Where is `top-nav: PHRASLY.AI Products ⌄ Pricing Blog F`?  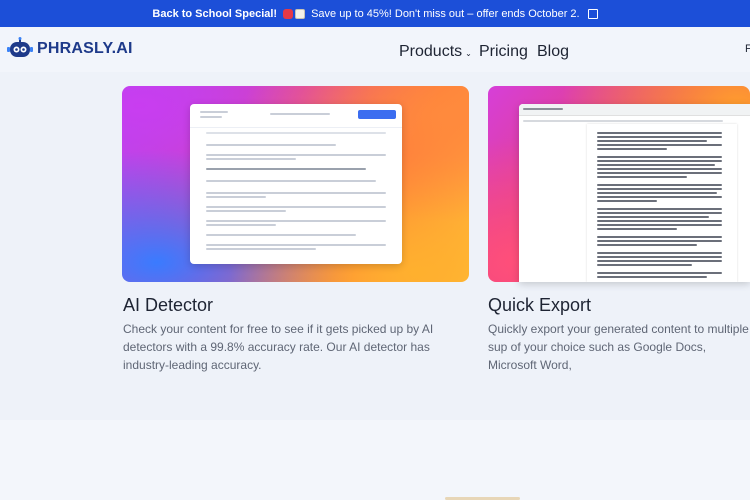
top-nav: PHRASLY.AI Products ⌄ Pricing Blog F is located at coordinates (375, 49).